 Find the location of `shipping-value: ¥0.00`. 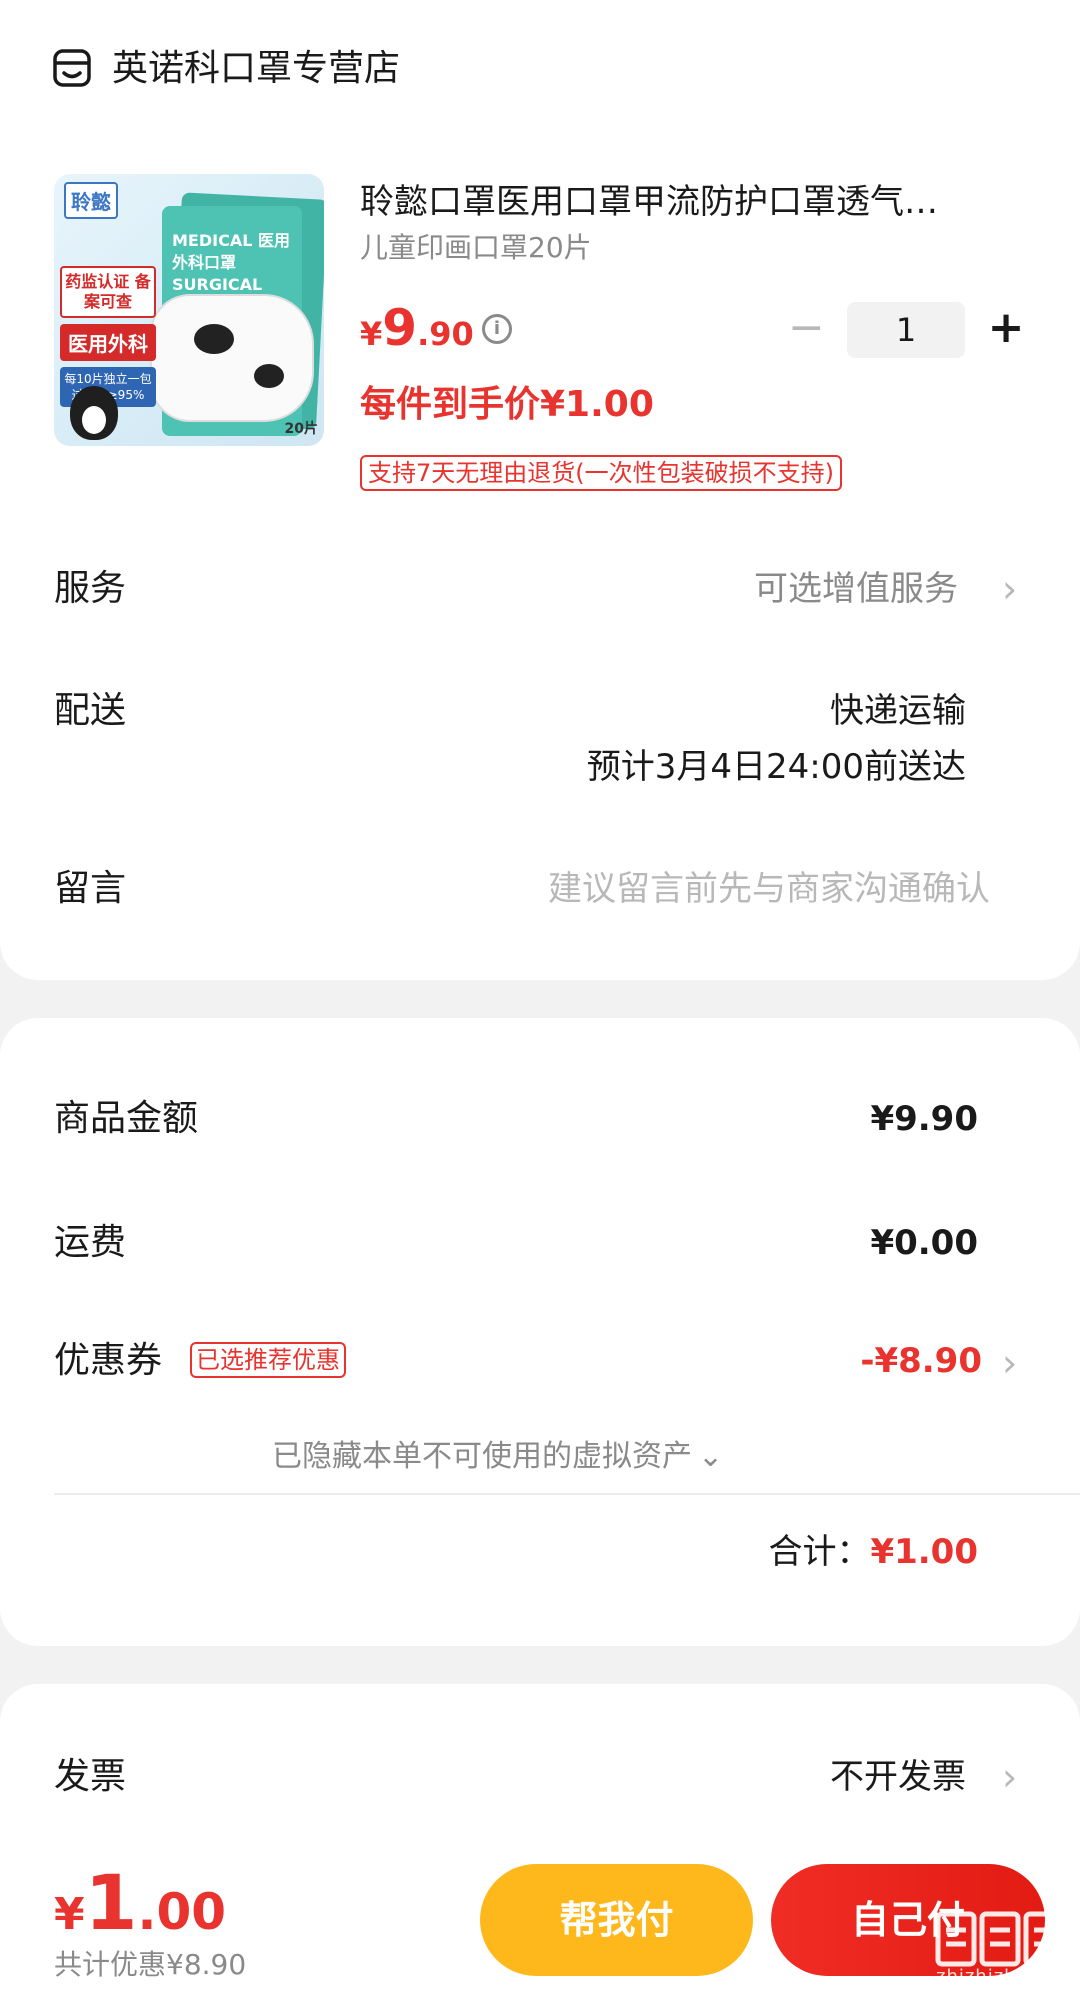

shipping-value: ¥0.00 is located at coordinates (924, 1243).